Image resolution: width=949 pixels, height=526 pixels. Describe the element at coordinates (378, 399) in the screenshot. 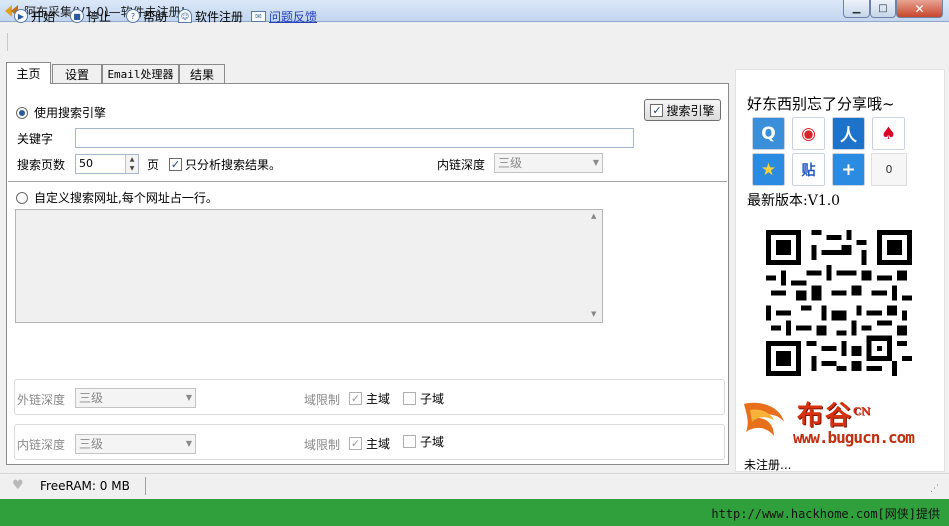

I see `main-domain-label: 主域` at that location.